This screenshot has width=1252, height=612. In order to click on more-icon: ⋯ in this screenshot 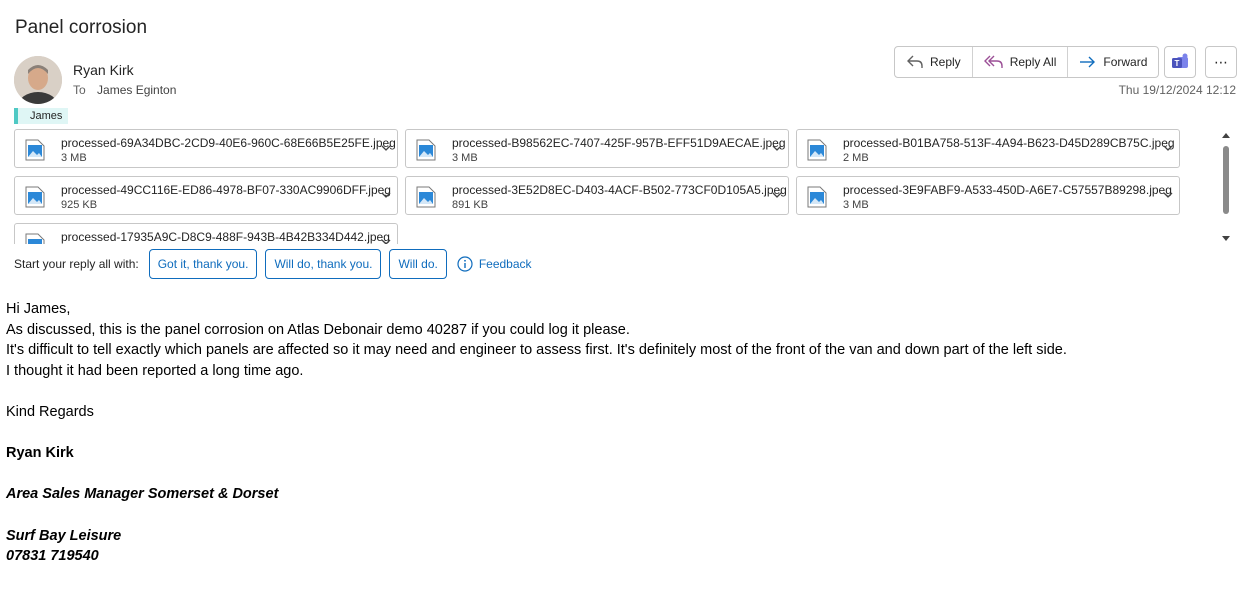, I will do `click(1221, 61)`.